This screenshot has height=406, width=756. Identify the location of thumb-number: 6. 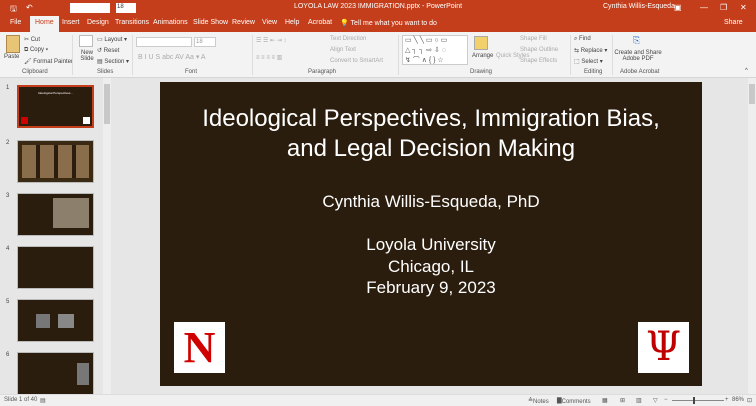
(8, 355).